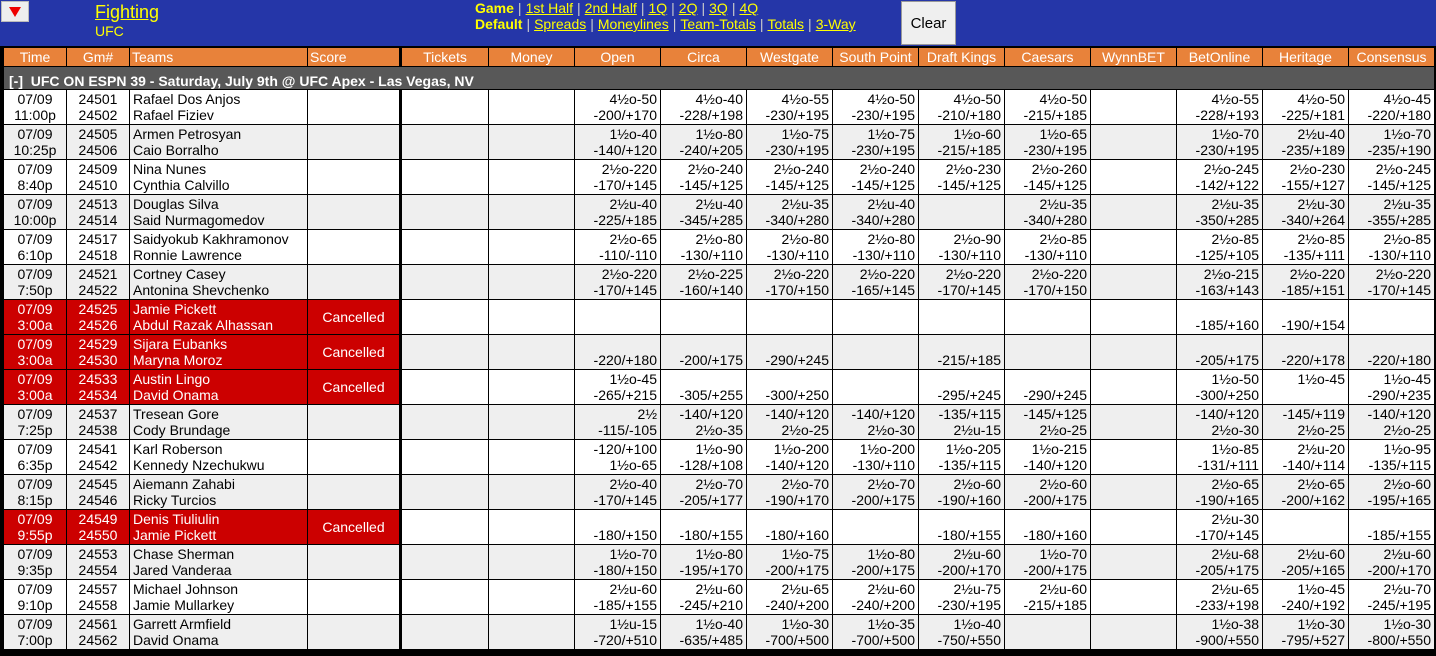 The image size is (1436, 656). What do you see at coordinates (1219, 449) in the screenshot?
I see `odds-betonline-top: 1½o-85` at bounding box center [1219, 449].